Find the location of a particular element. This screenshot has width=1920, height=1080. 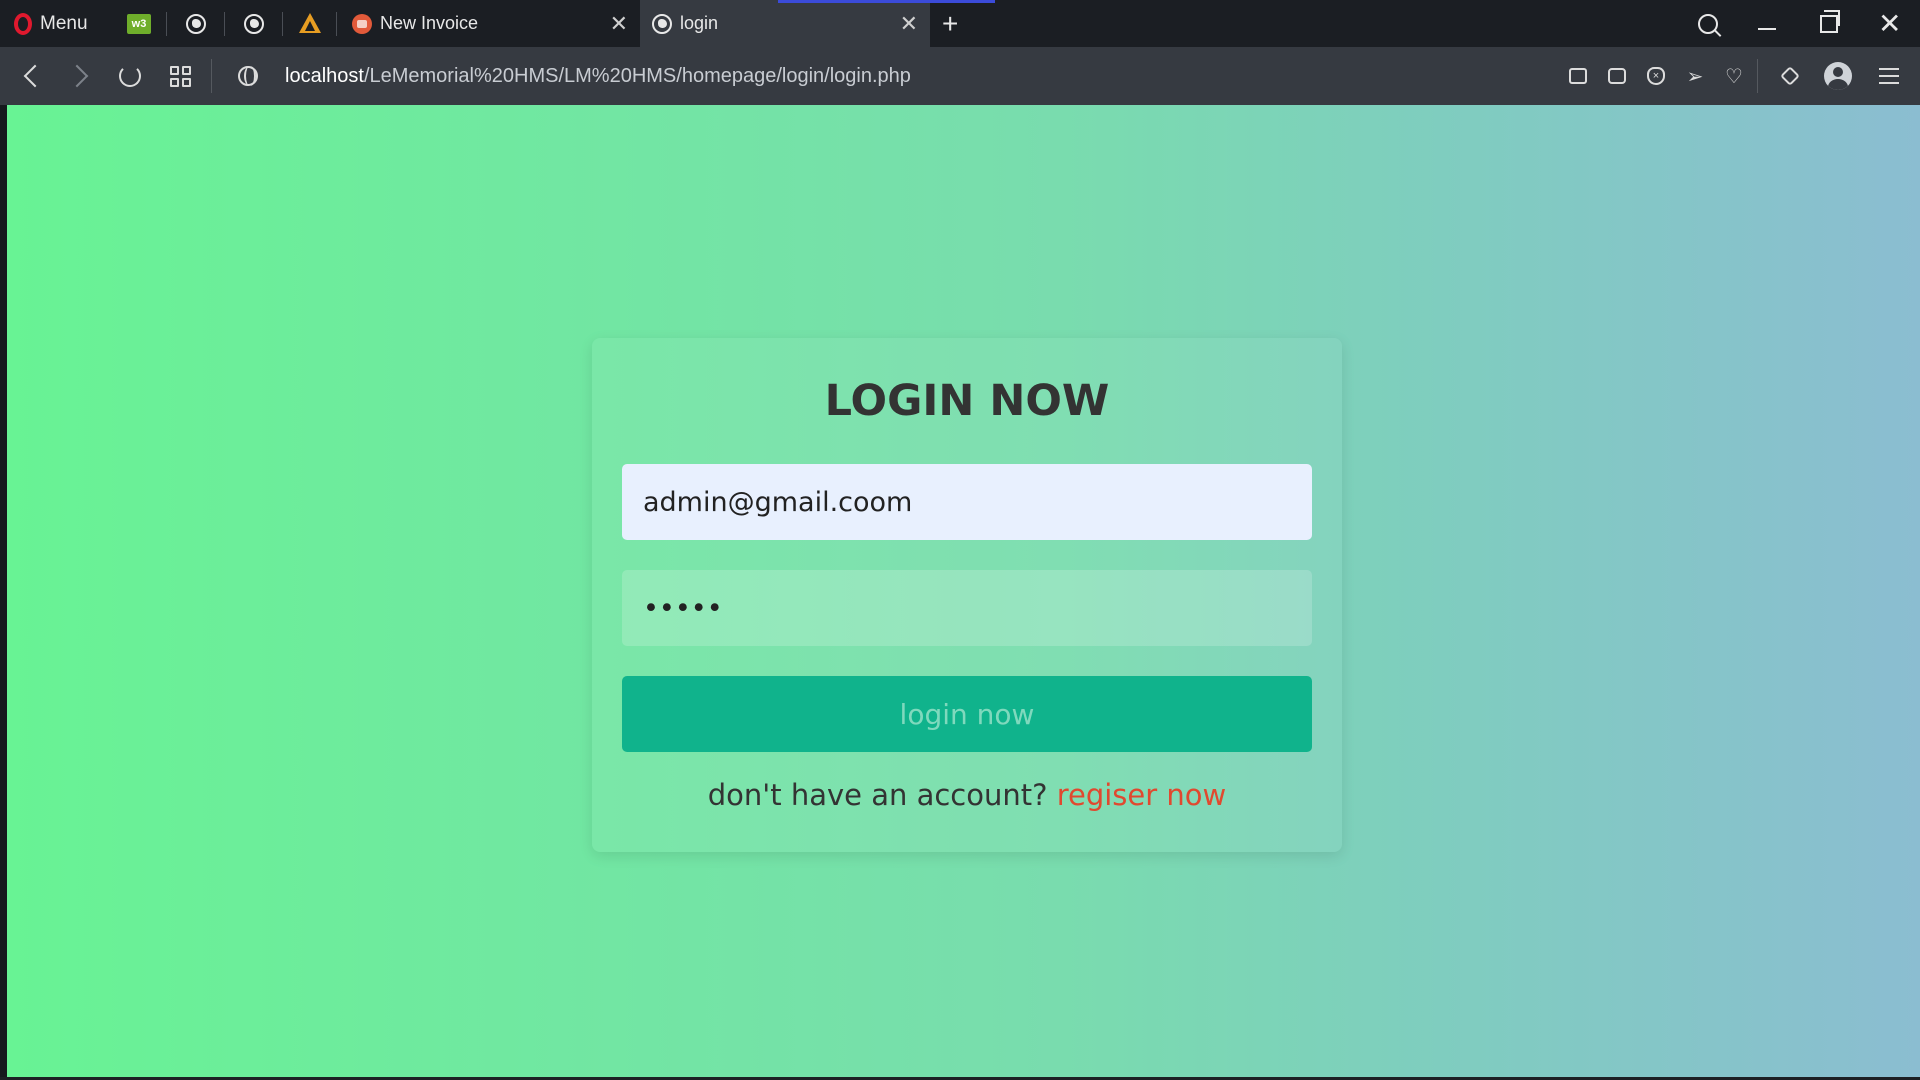

minimize-button is located at coordinates (1767, 23).